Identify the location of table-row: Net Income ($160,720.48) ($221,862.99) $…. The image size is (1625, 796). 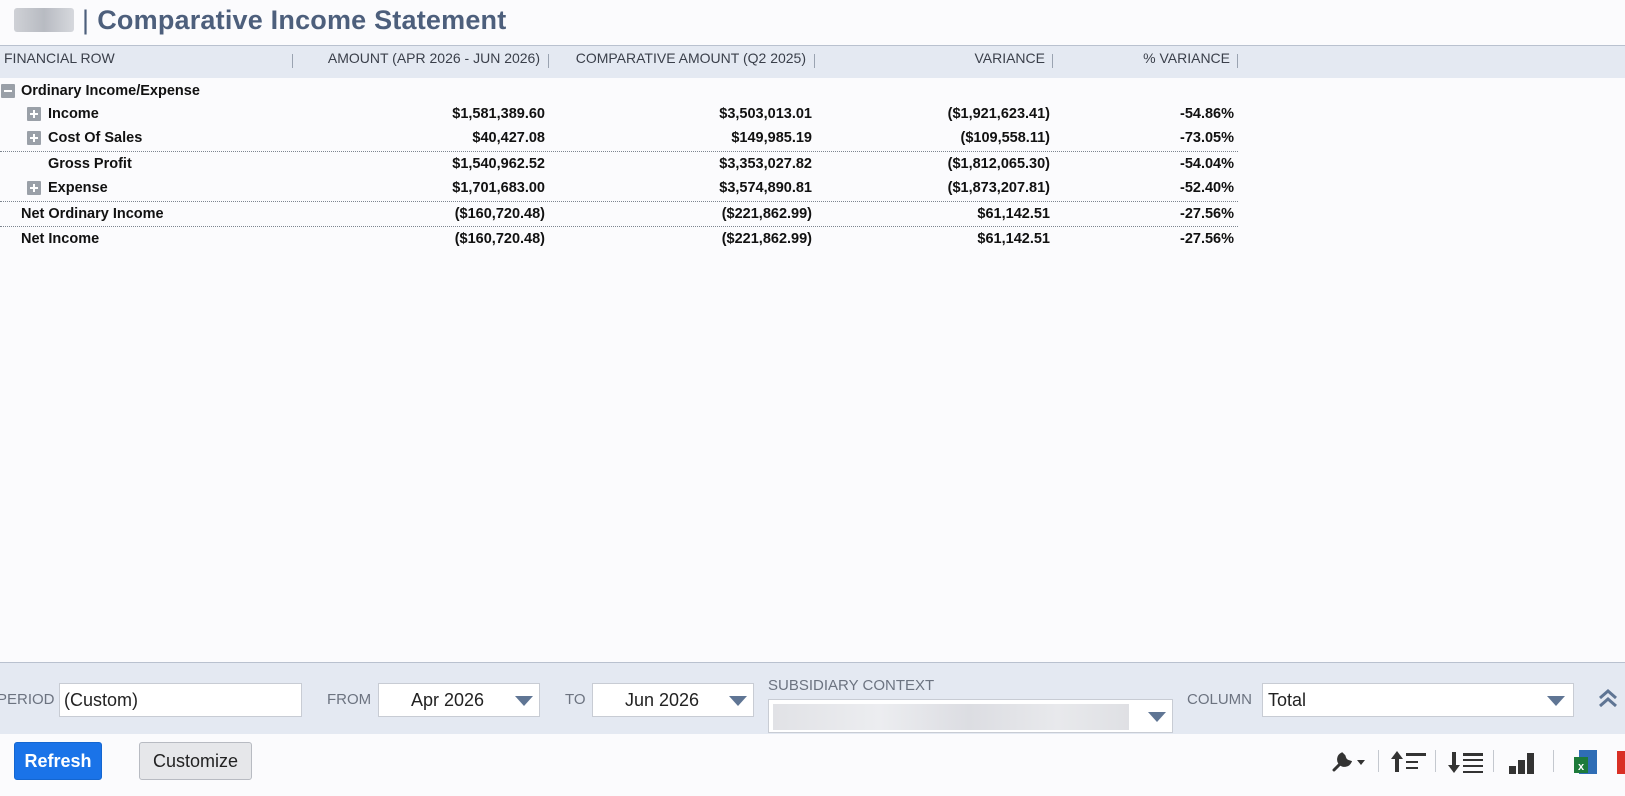
(620, 240).